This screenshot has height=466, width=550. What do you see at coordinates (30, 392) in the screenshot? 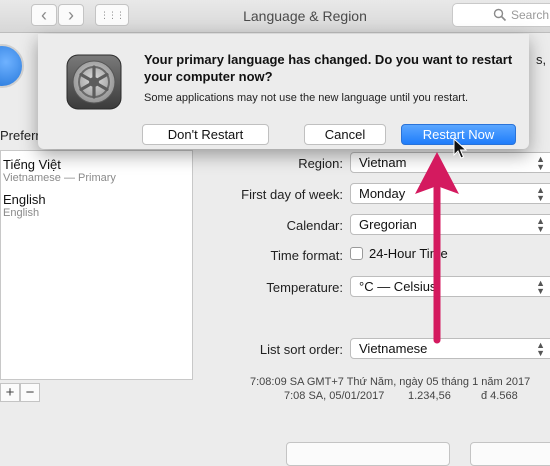
I see `remove-language-button: −` at bounding box center [30, 392].